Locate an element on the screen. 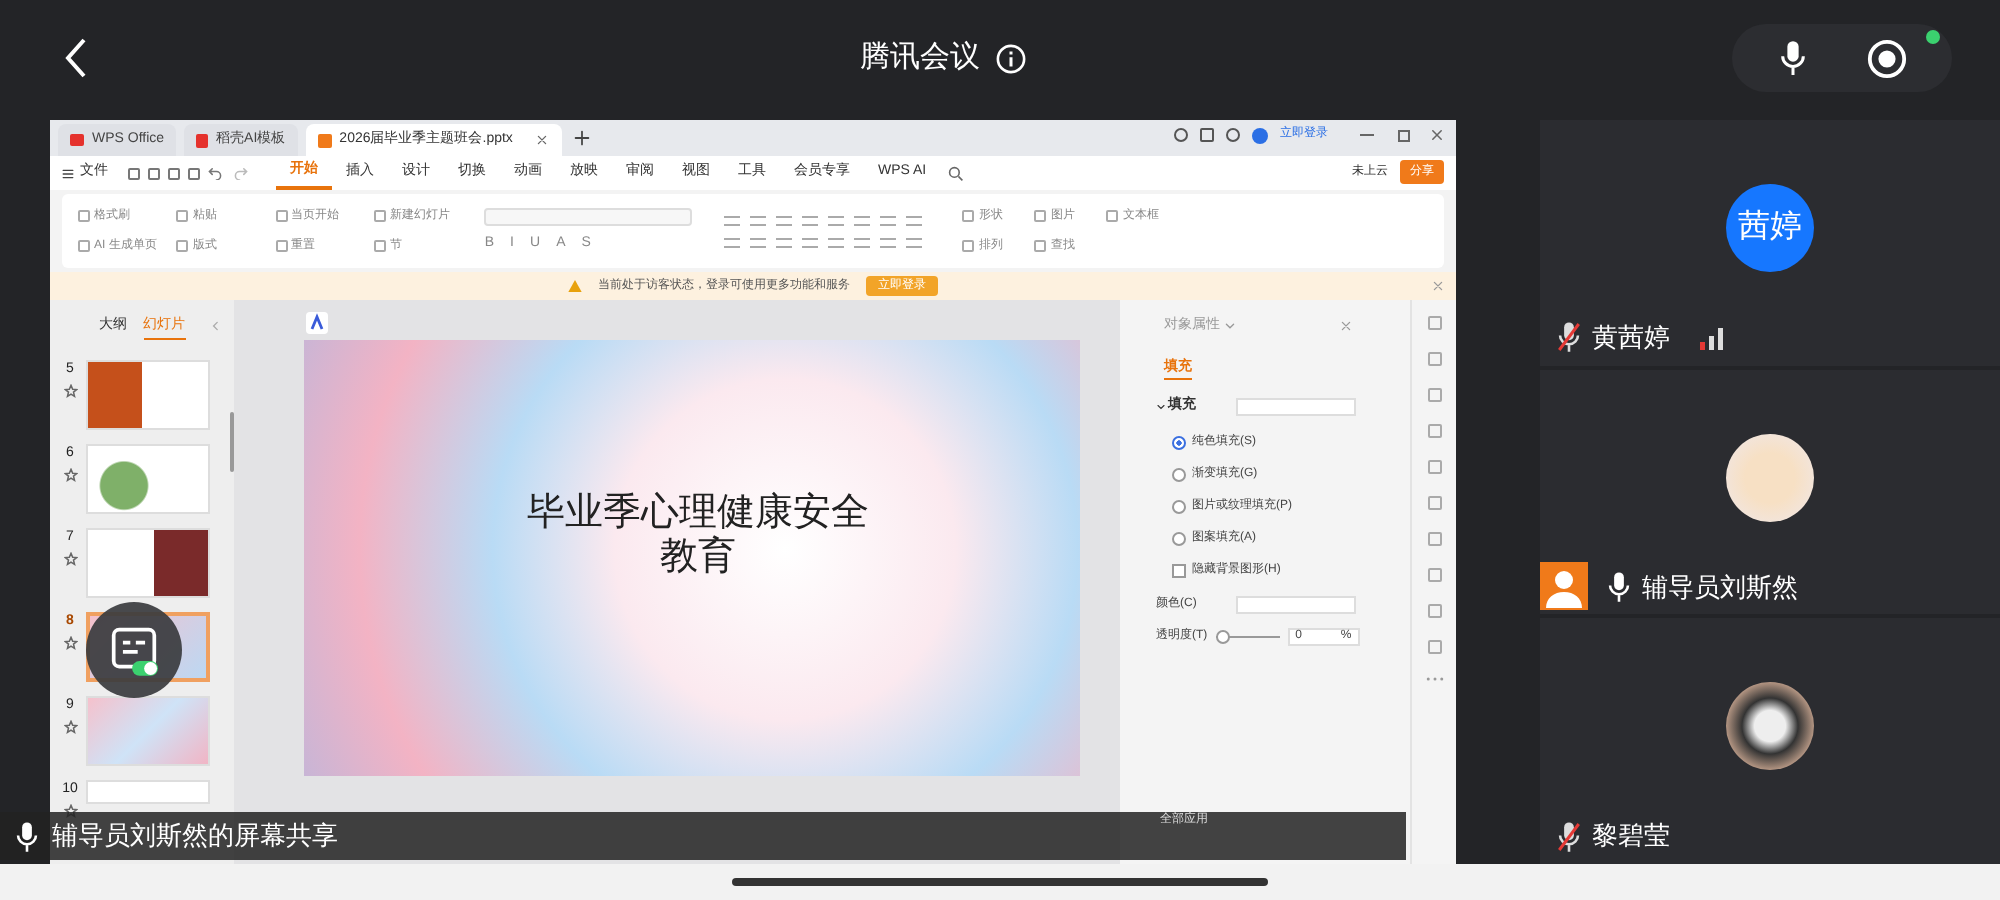 This screenshot has height=900, width=2000. scrollbar-thumb is located at coordinates (232, 442).